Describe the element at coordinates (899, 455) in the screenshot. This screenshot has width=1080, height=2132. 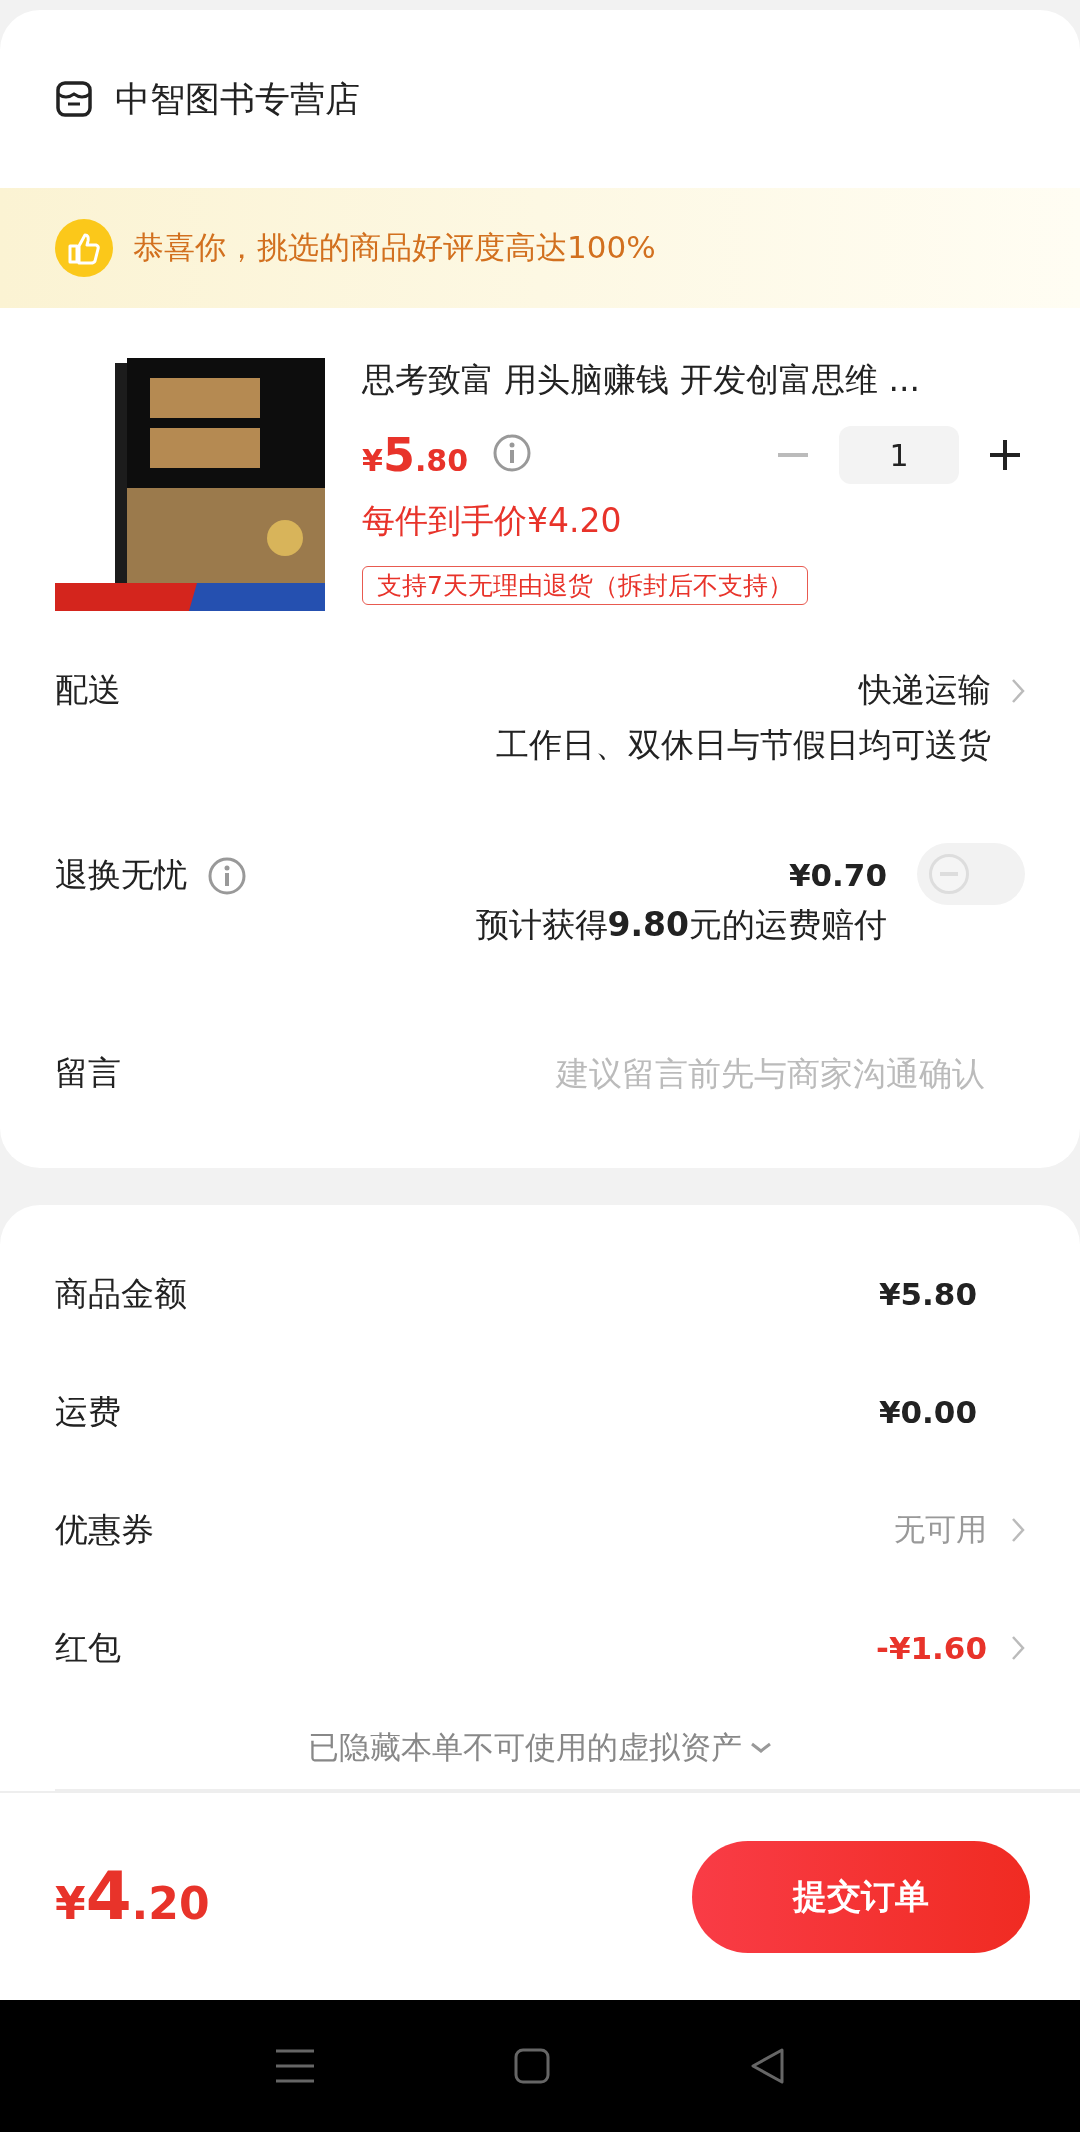
I see `quantity-field: 1` at that location.